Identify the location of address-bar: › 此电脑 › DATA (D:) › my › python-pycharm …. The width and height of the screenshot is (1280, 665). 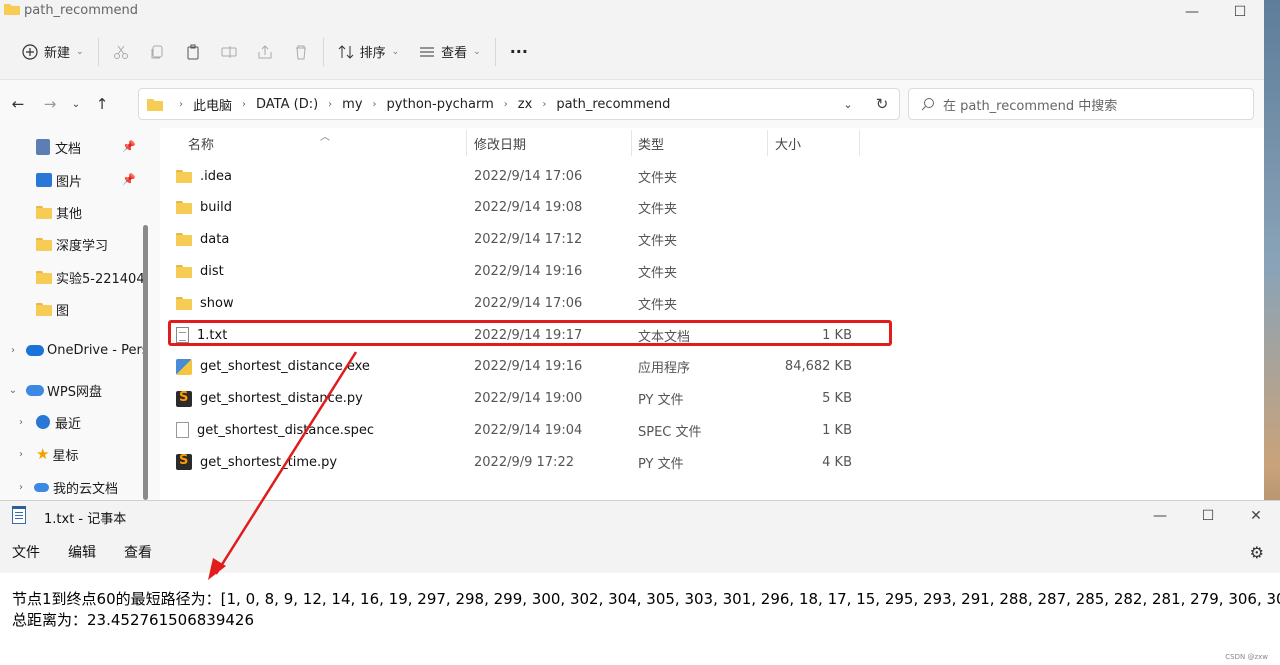
(519, 104).